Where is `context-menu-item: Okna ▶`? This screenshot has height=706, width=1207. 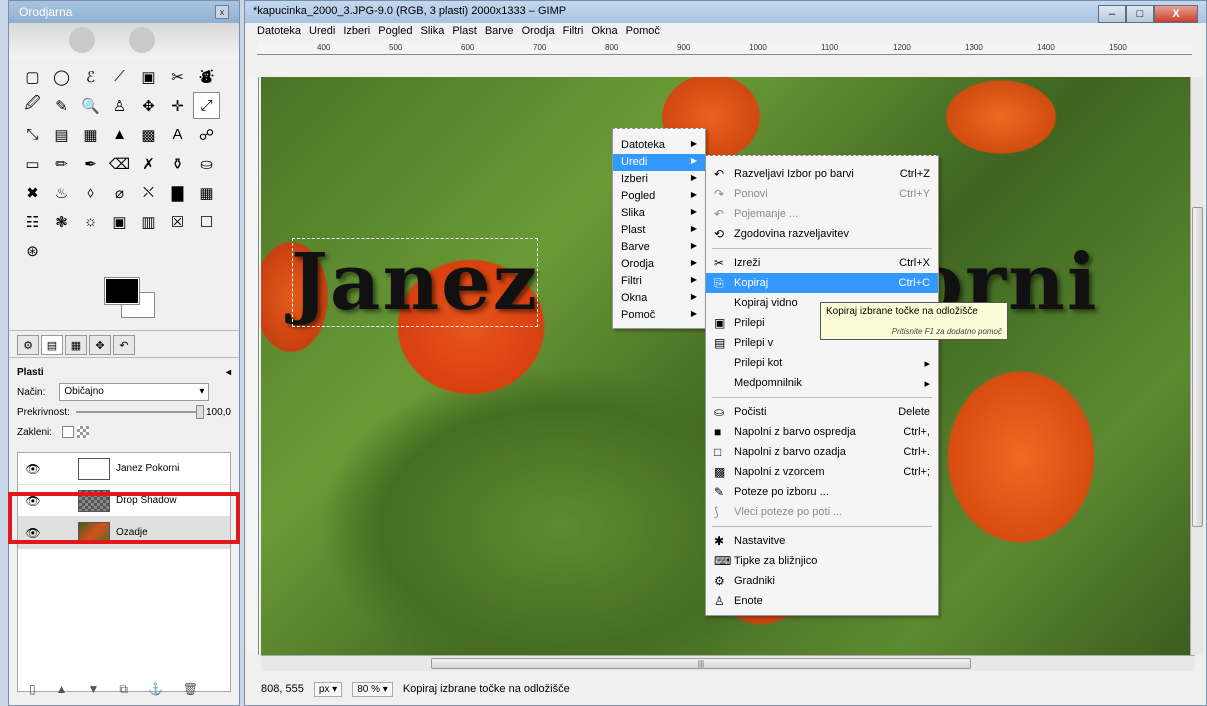 context-menu-item: Okna ▶ is located at coordinates (659, 298).